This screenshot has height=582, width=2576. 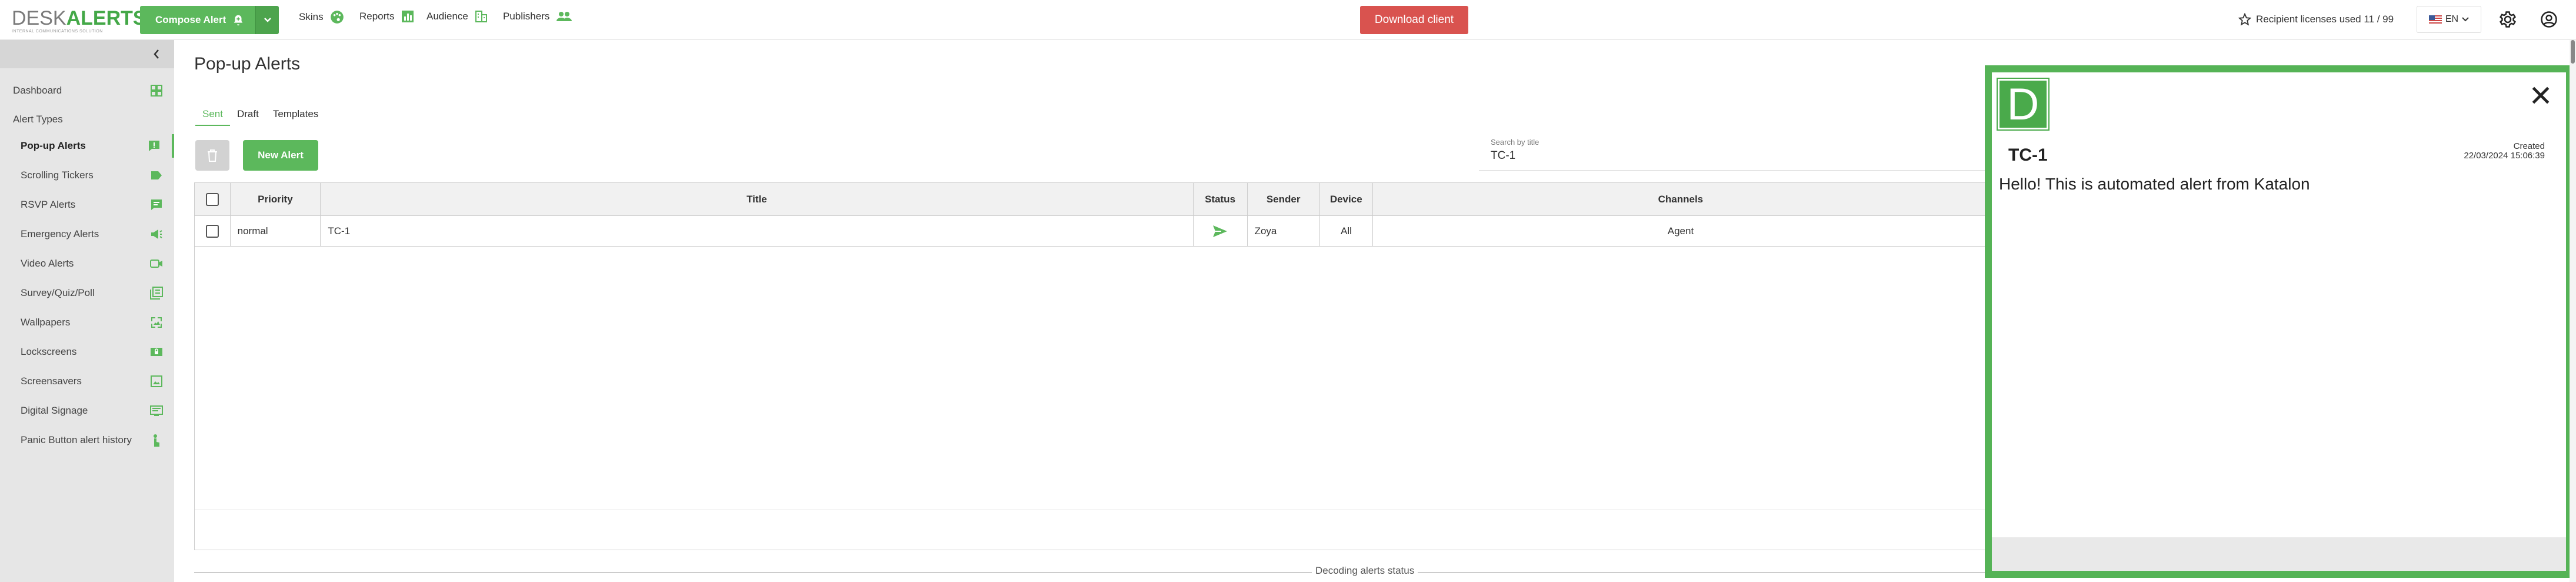 I want to click on nav-reports: Reports, so click(x=387, y=16).